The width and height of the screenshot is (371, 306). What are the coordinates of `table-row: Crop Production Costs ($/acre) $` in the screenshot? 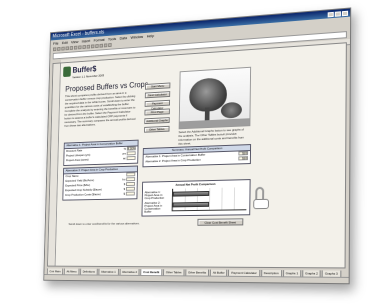 It's located at (100, 194).